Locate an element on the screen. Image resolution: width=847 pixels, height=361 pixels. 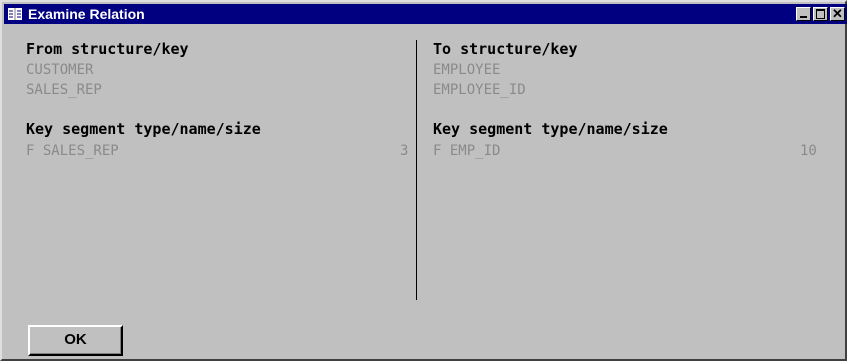
to-structure-value: EMPLOYEE is located at coordinates (467, 70).